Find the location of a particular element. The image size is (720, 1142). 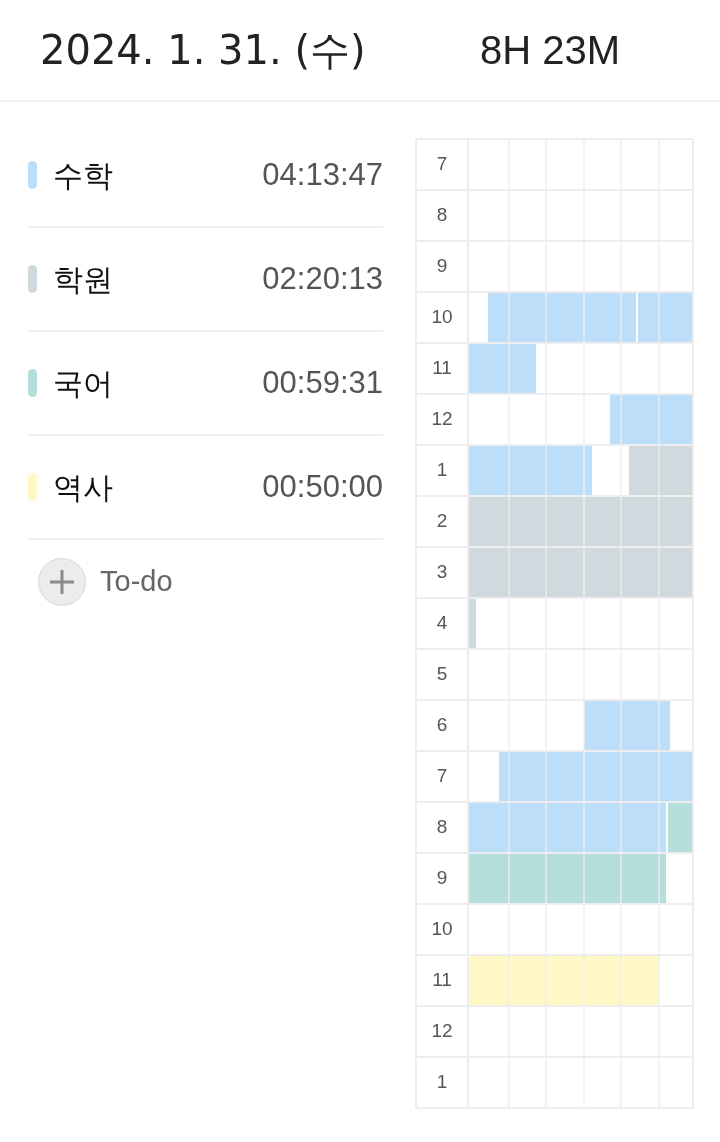

subject-row: 학원 02:20:13 is located at coordinates (205, 280).